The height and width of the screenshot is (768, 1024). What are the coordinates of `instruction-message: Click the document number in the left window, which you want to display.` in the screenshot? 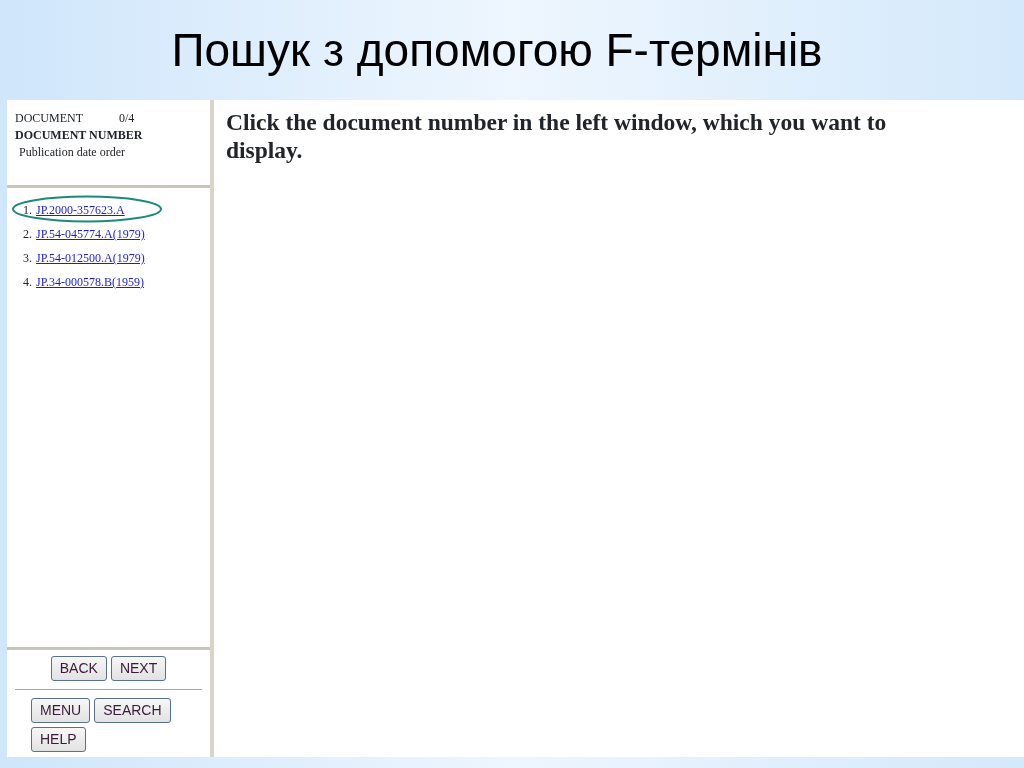 It's located at (557, 136).